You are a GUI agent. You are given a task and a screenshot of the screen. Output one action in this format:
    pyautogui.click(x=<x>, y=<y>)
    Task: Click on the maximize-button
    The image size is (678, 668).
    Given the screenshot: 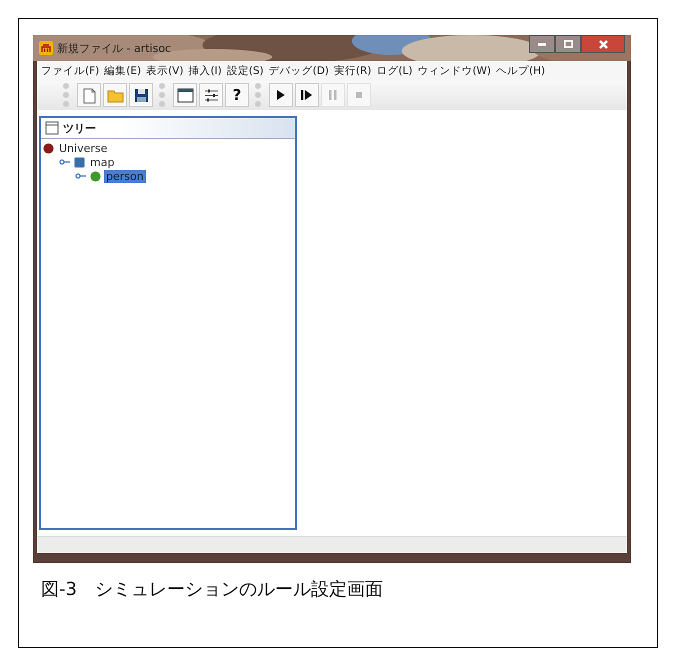 What is the action you would take?
    pyautogui.click(x=568, y=44)
    